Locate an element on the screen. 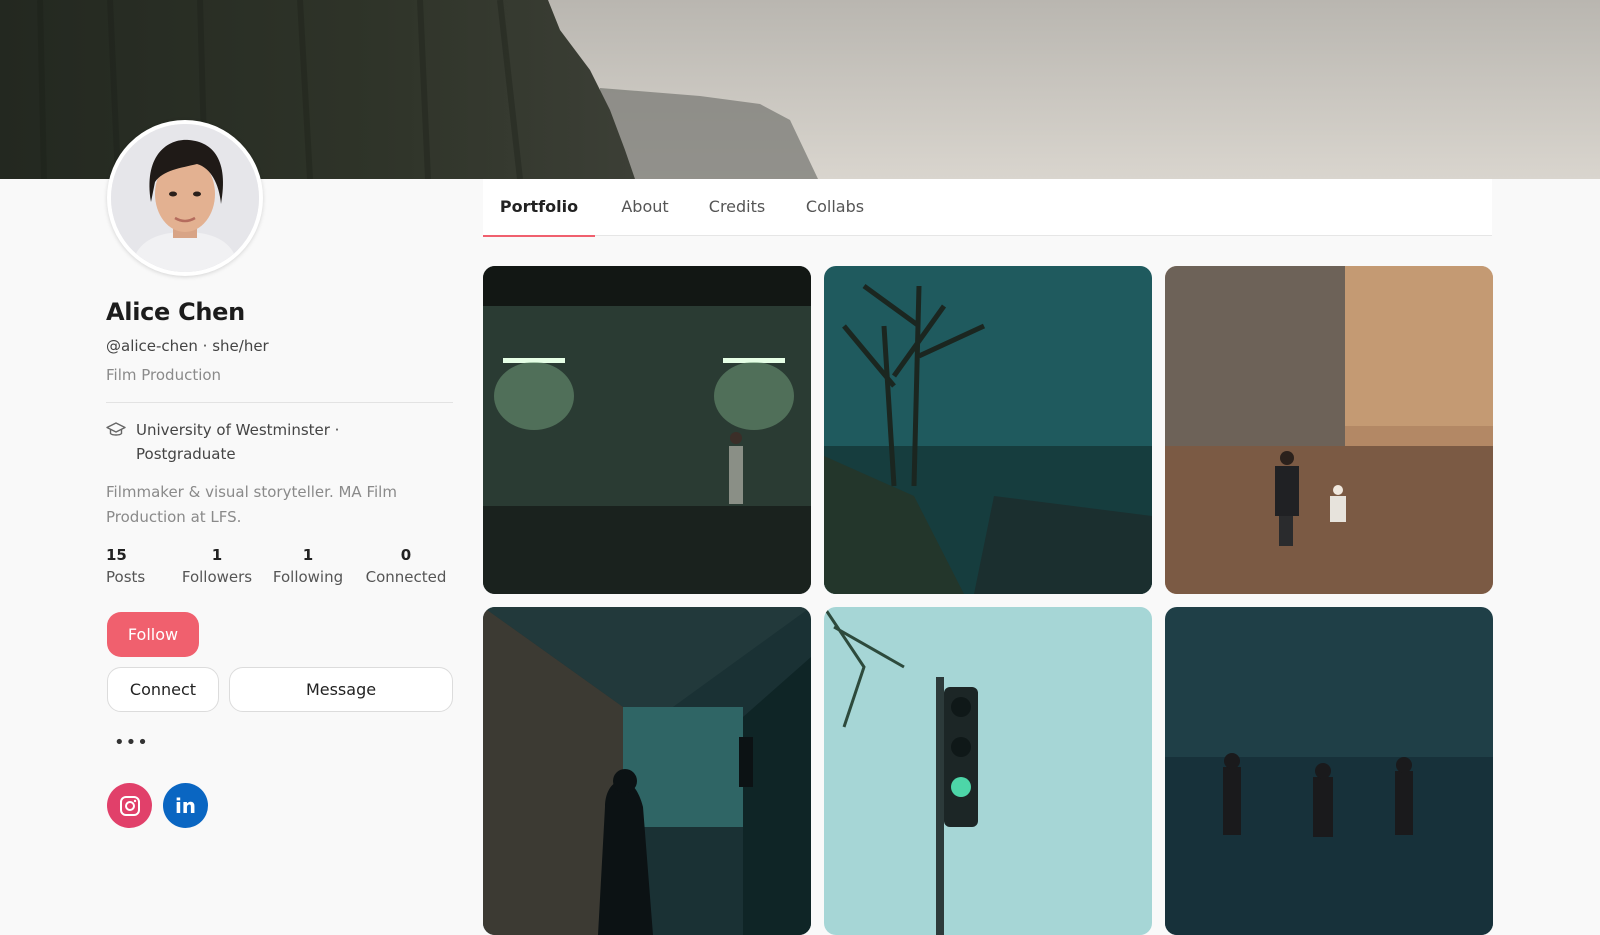 The height and width of the screenshot is (935, 1600). profile-handle: @alice-chen · she/her is located at coordinates (187, 346).